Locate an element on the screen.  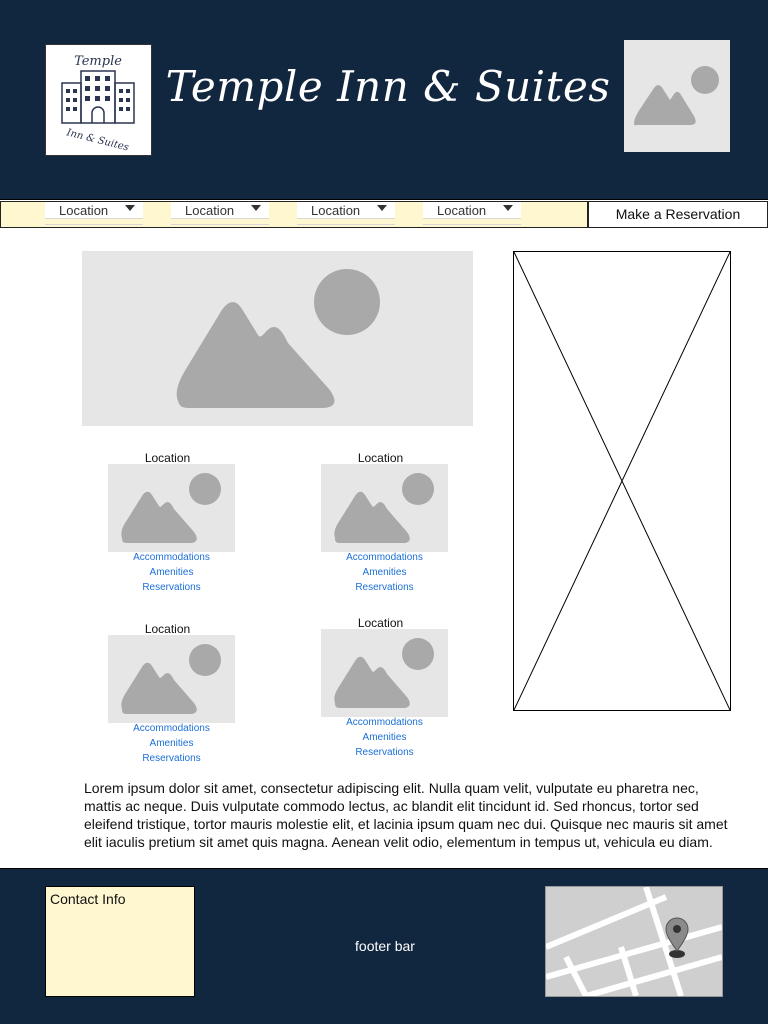
svg-text: Temple is located at coordinates (98, 61).